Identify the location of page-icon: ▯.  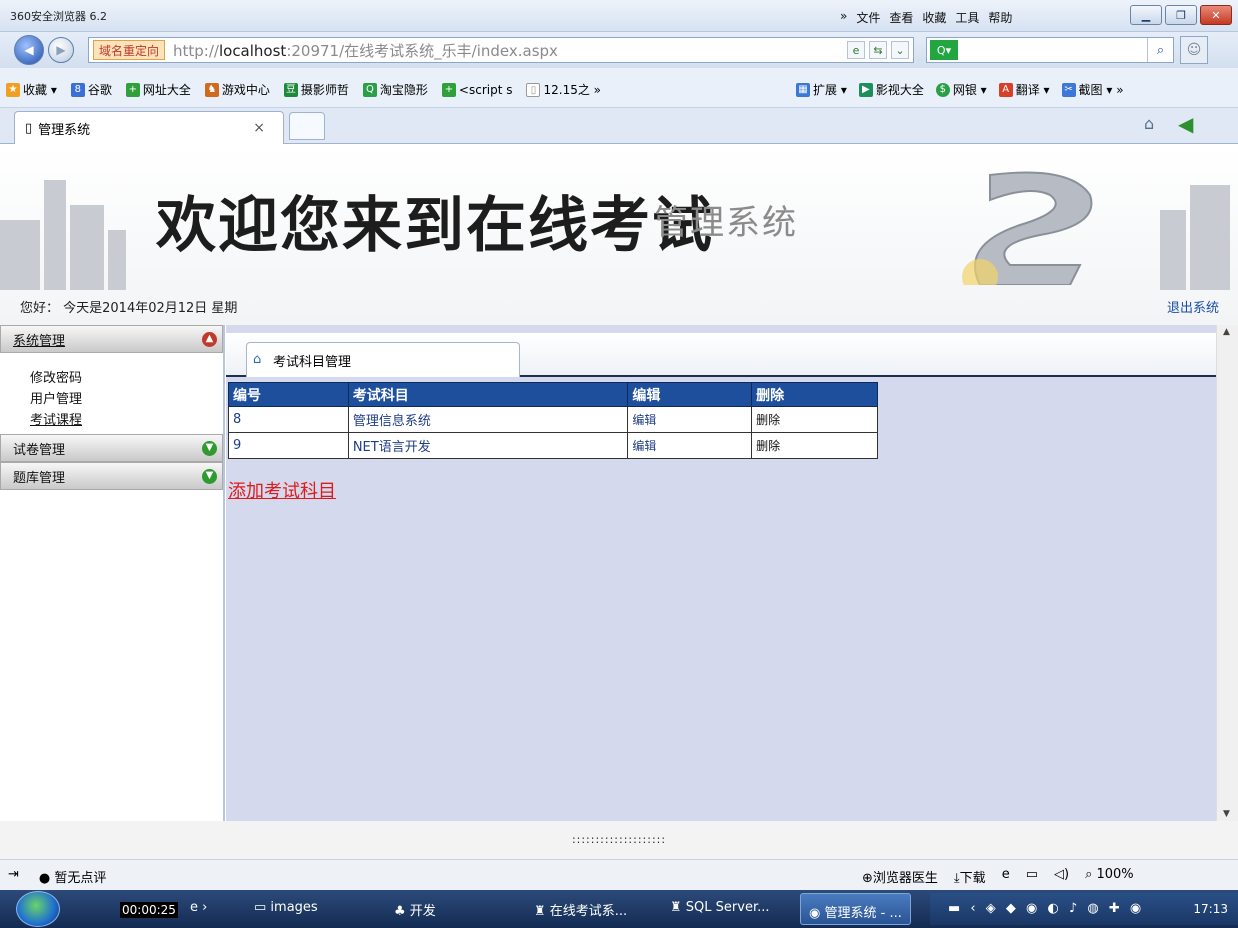
(29, 128).